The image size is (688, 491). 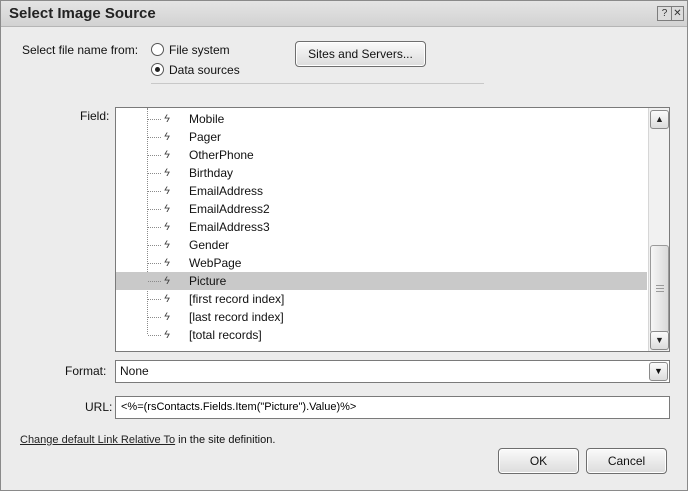 I want to click on field-item-label: [total records], so click(x=225, y=335).